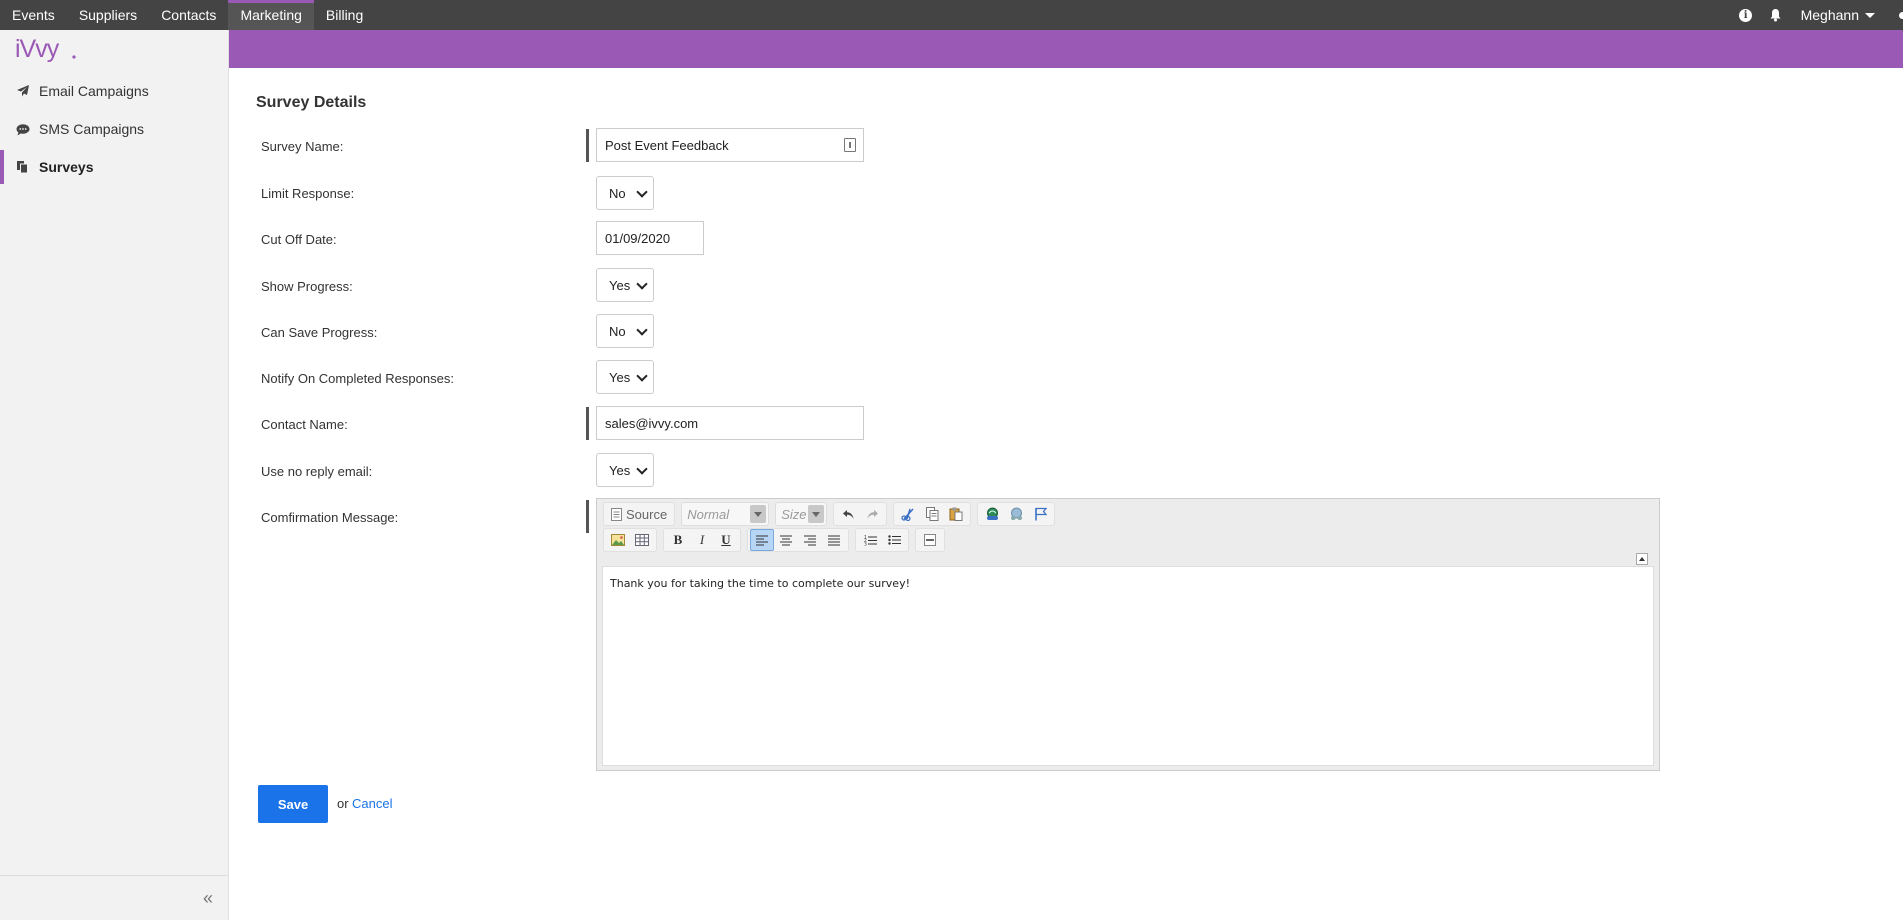 The width and height of the screenshot is (1903, 920). I want to click on notify-completed-select: Yes, so click(625, 377).